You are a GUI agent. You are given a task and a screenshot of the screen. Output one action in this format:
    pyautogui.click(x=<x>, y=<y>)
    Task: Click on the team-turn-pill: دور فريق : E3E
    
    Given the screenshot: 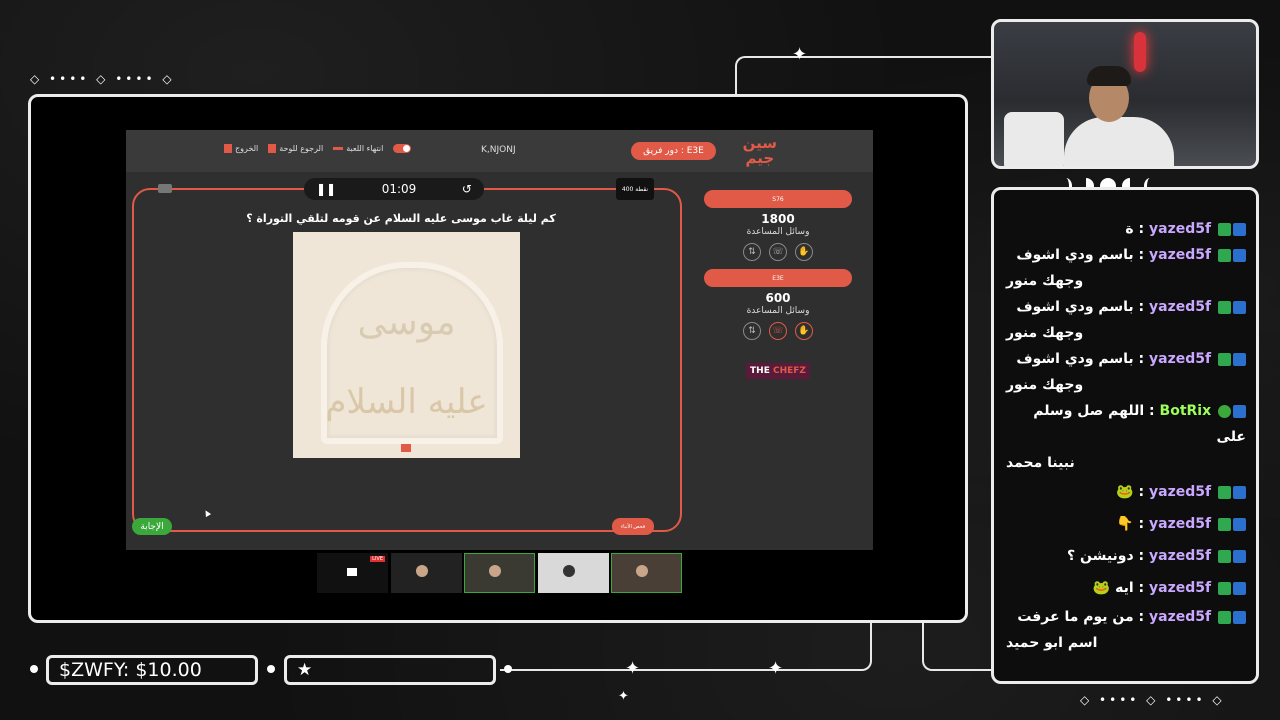 What is the action you would take?
    pyautogui.click(x=673, y=151)
    